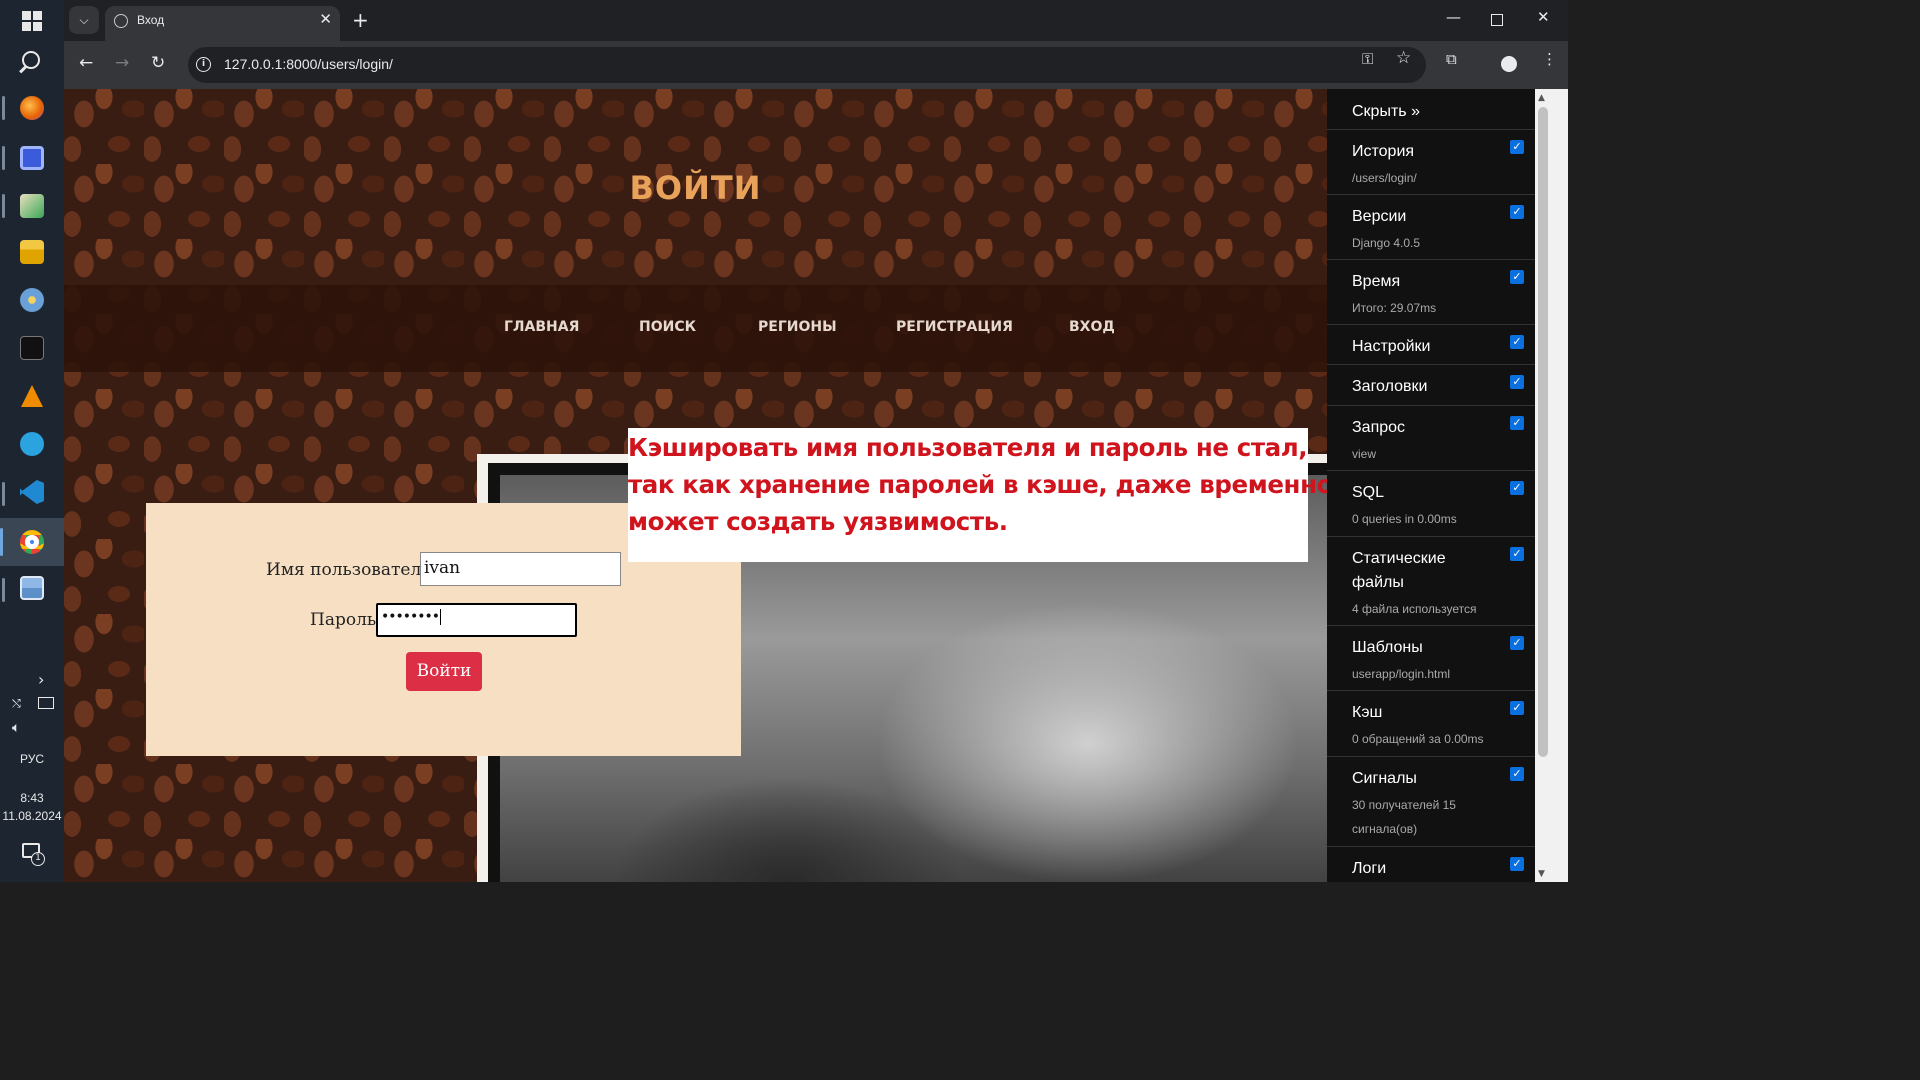 Image resolution: width=1920 pixels, height=1080 pixels. I want to click on annotation-line: может создать уязвимость., so click(818, 521).